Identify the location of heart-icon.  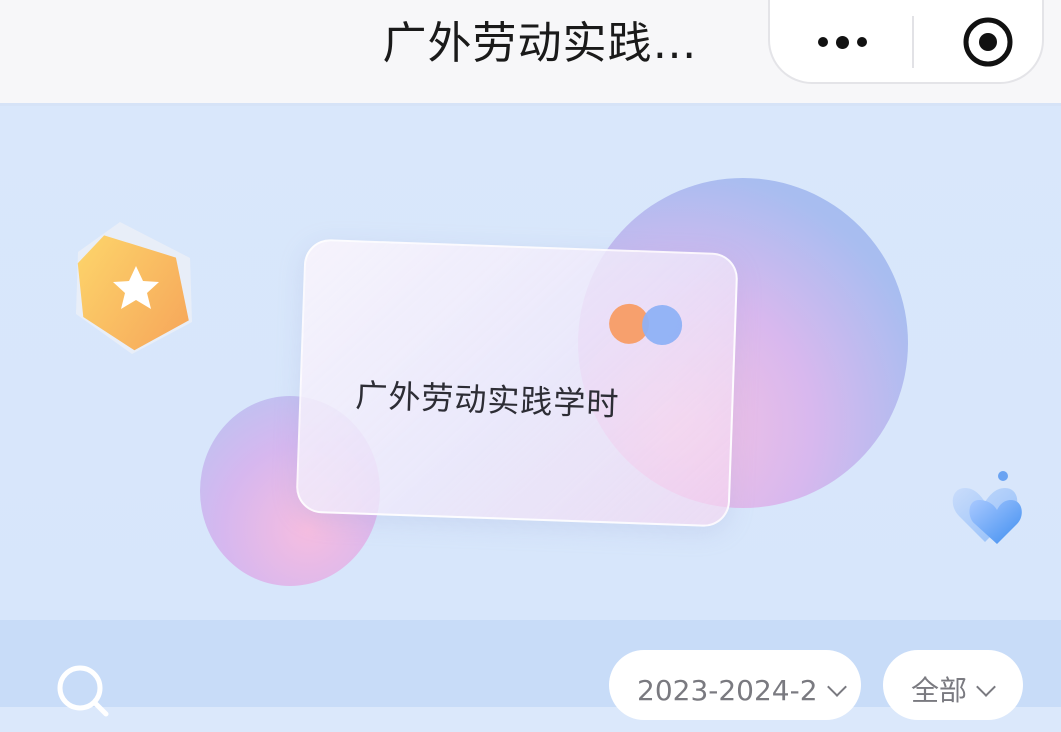
(987, 507).